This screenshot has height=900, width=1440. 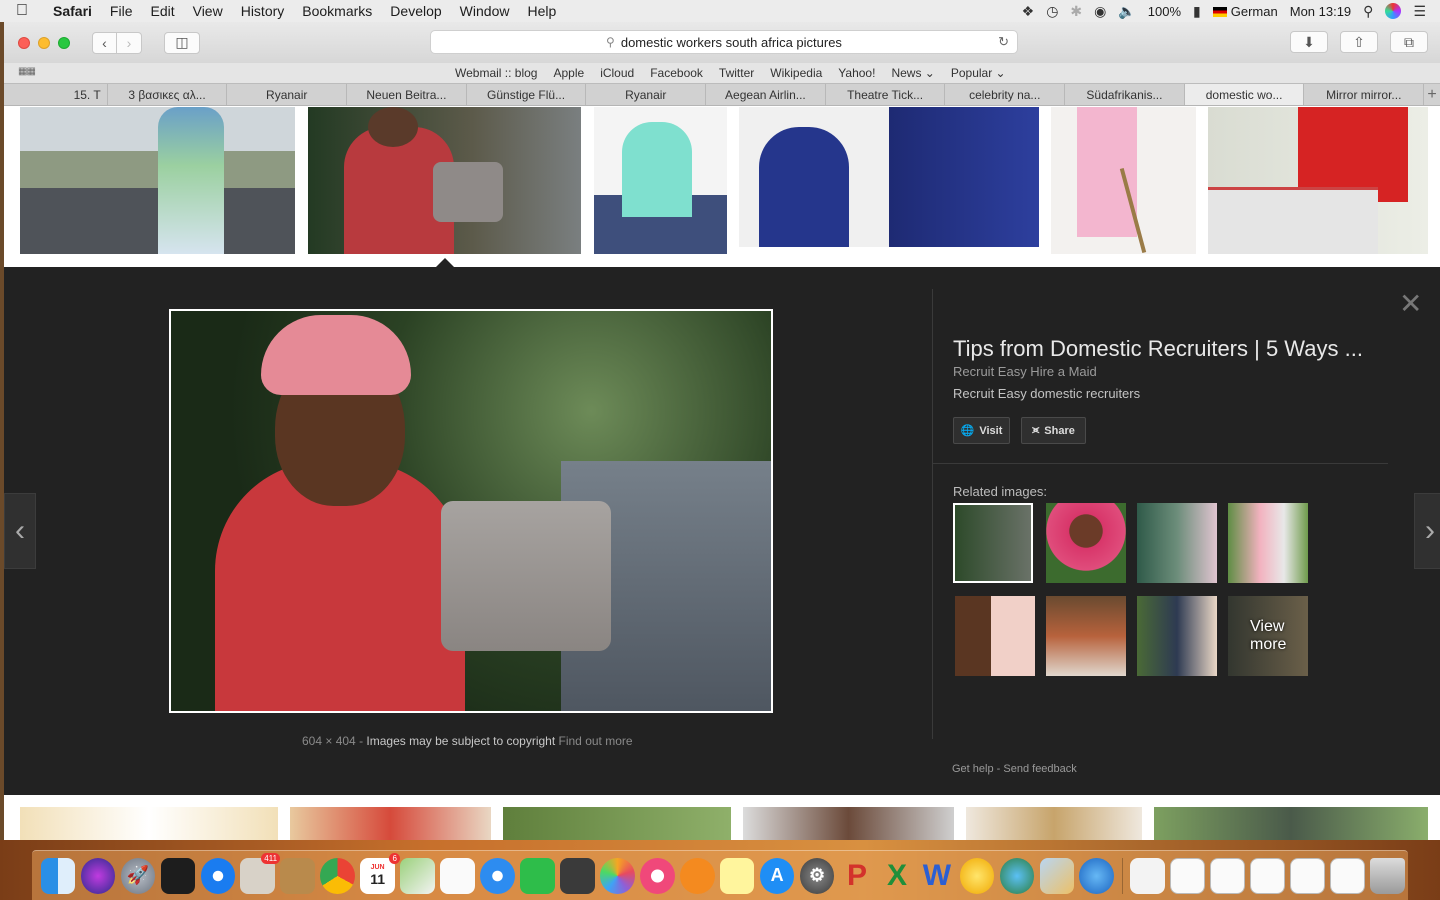 What do you see at coordinates (72, 11) in the screenshot?
I see `menu-app-name: Safari` at bounding box center [72, 11].